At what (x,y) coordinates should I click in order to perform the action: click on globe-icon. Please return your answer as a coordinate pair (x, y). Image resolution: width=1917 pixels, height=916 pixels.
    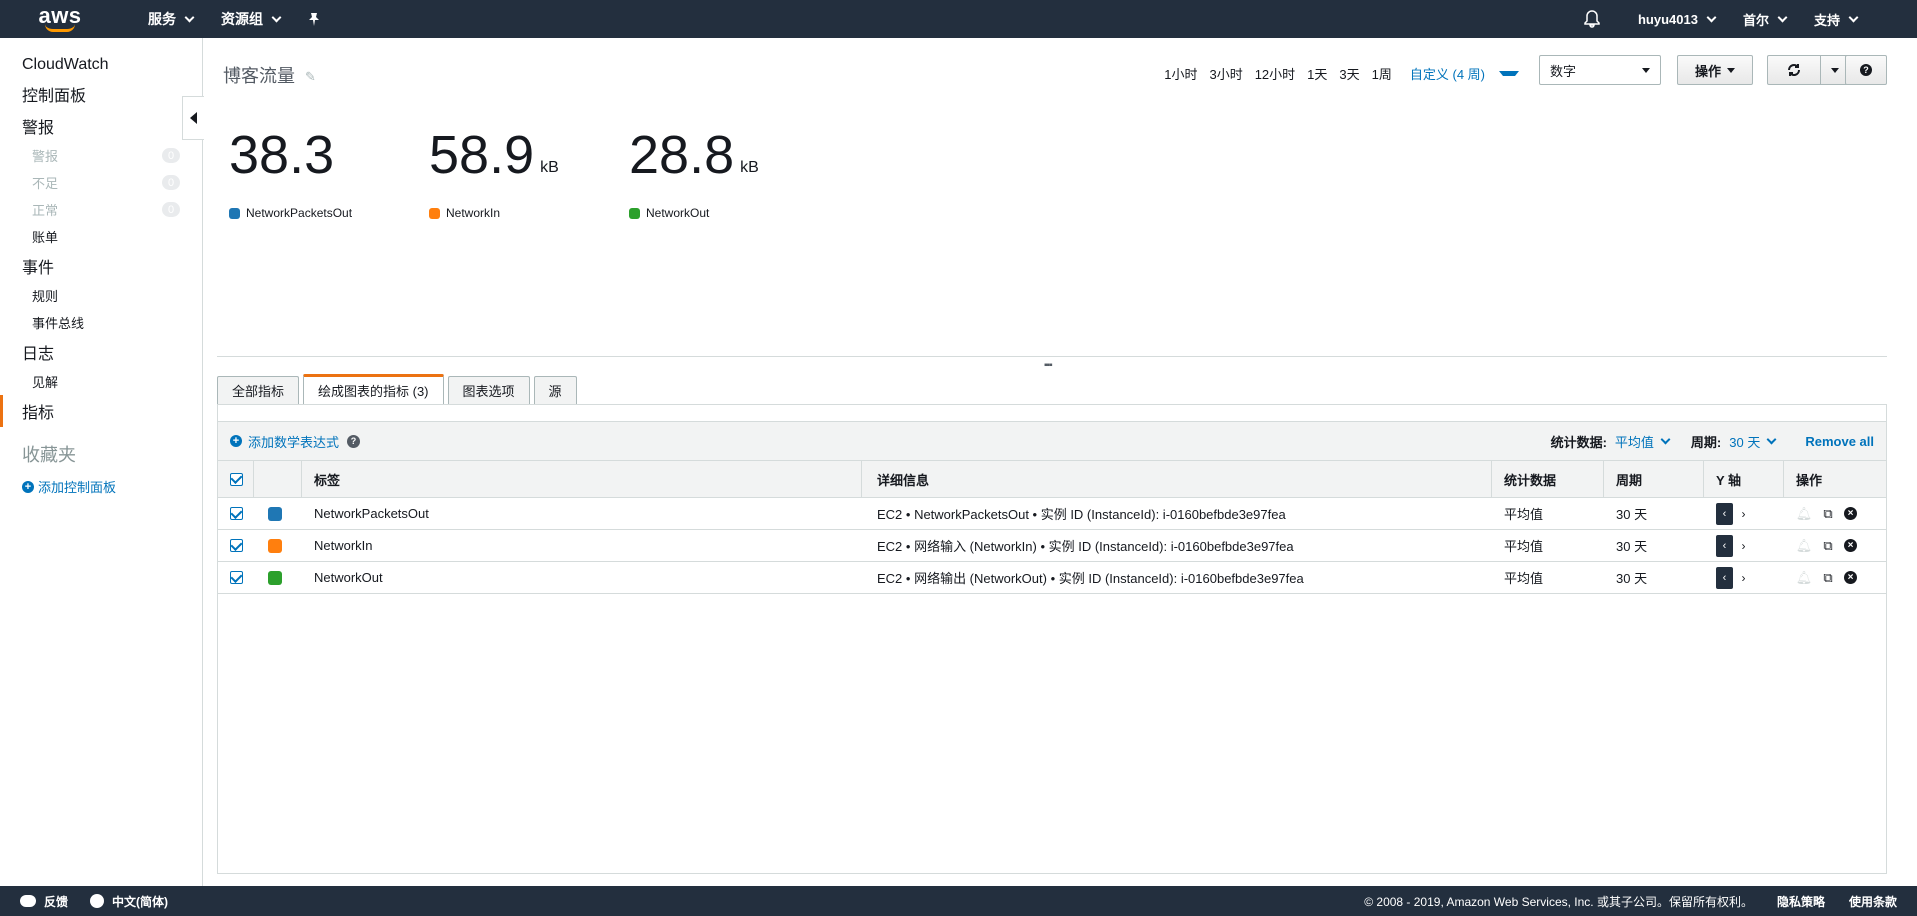
    Looking at the image, I should click on (97, 901).